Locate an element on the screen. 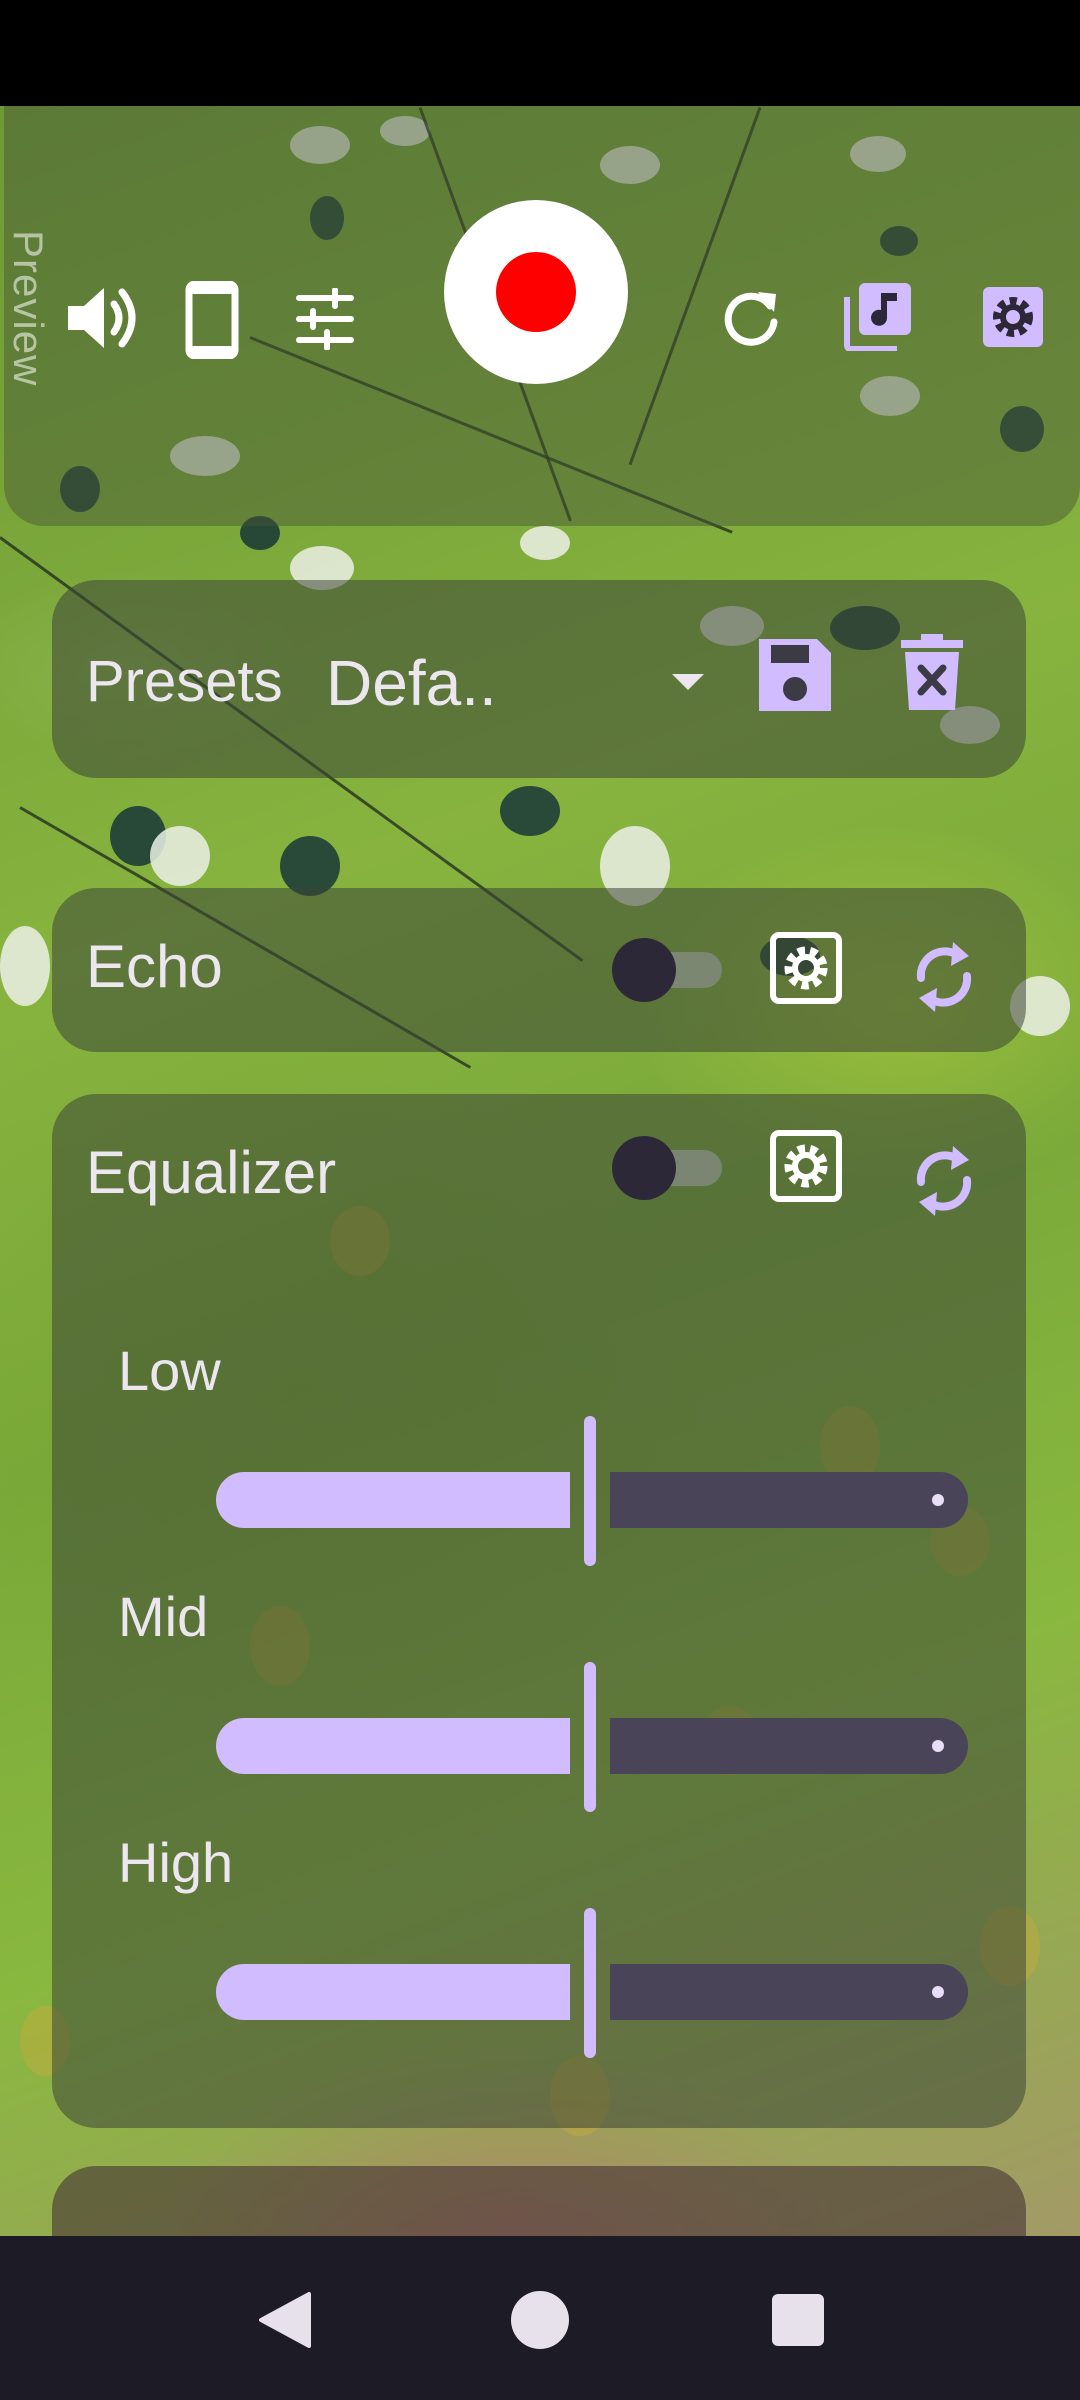 The image size is (1080, 2400). echo-card: Echo is located at coordinates (539, 970).